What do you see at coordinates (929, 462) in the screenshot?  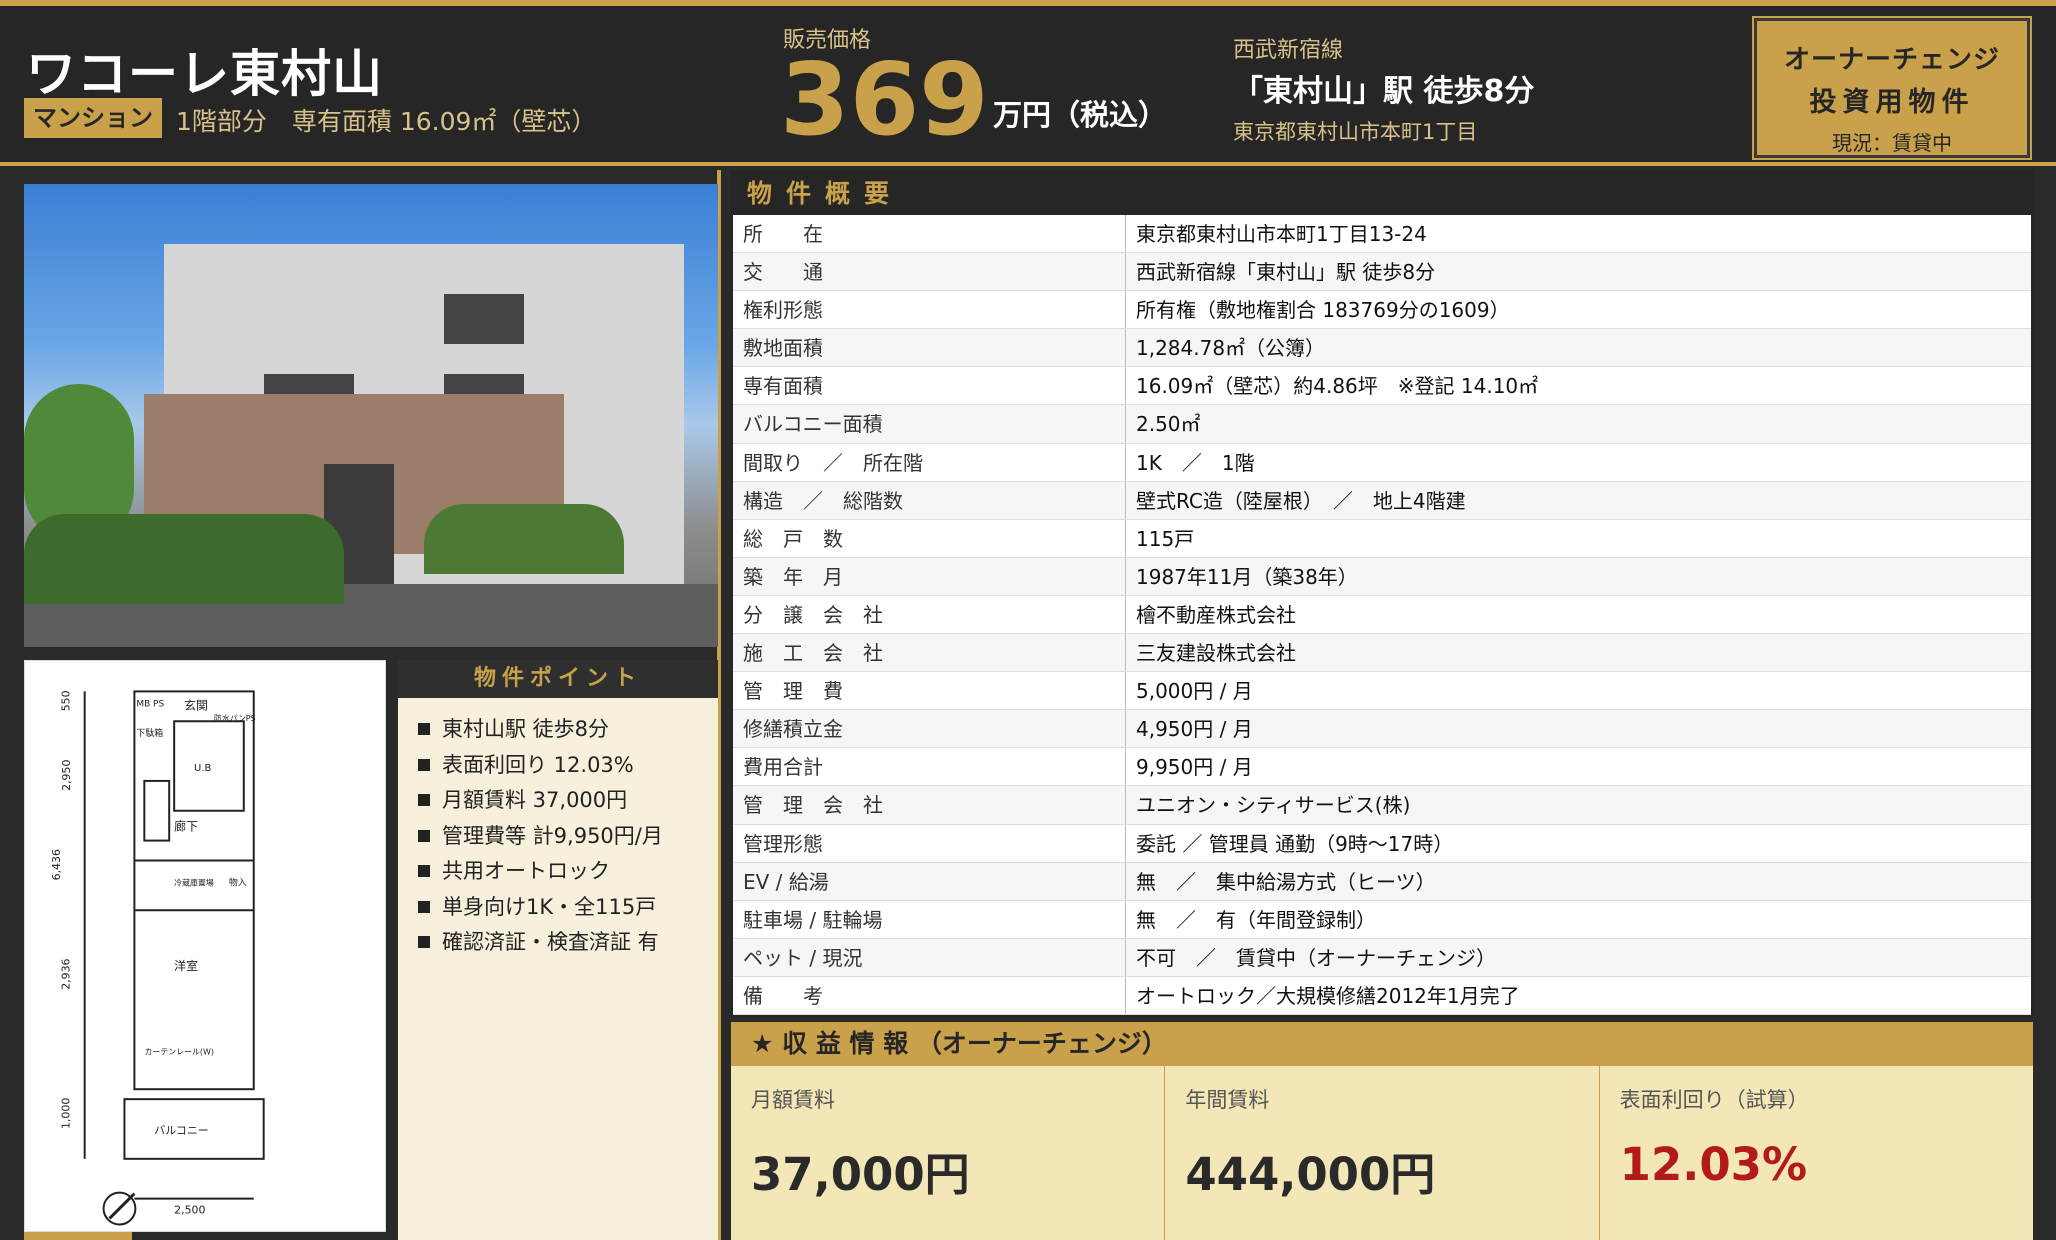 I see `overview-key: 間取り ／ 所在階` at bounding box center [929, 462].